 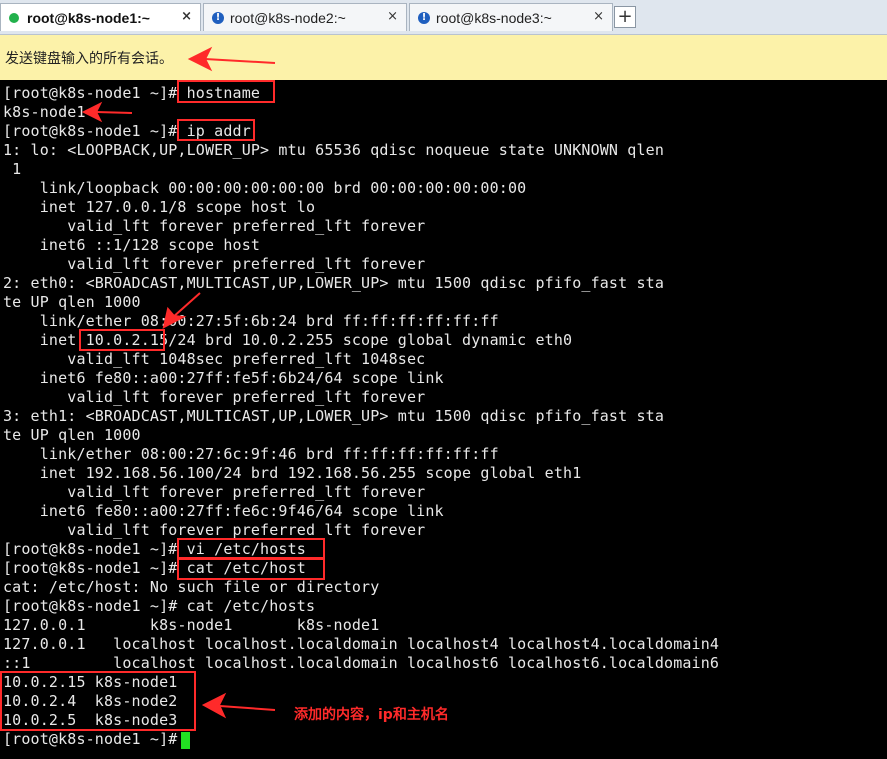 What do you see at coordinates (247, 708) in the screenshot?
I see `hosts-arrow-icon` at bounding box center [247, 708].